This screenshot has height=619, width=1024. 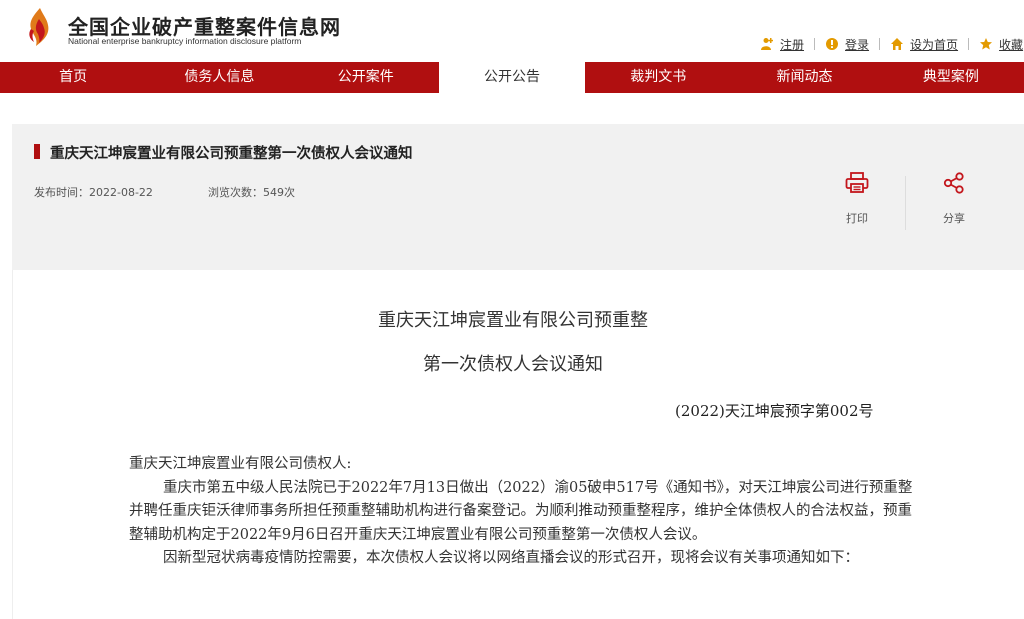 What do you see at coordinates (240, 464) in the screenshot?
I see `salutation: 重庆天江坤宸置业有限公司债权人:` at bounding box center [240, 464].